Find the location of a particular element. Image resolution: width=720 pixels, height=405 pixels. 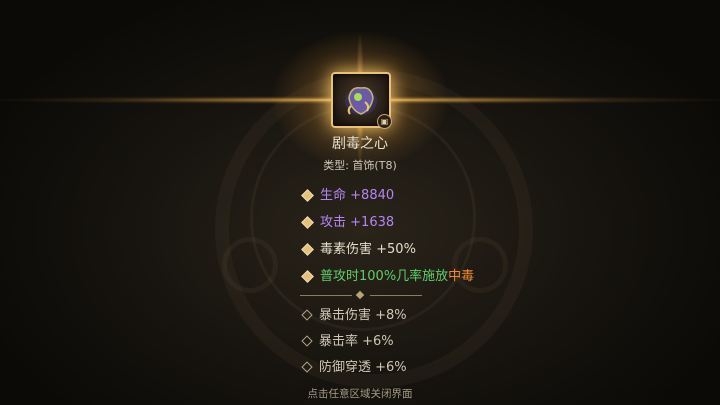

stat-row-poison: 毒素伤害 +50% is located at coordinates (358, 250).